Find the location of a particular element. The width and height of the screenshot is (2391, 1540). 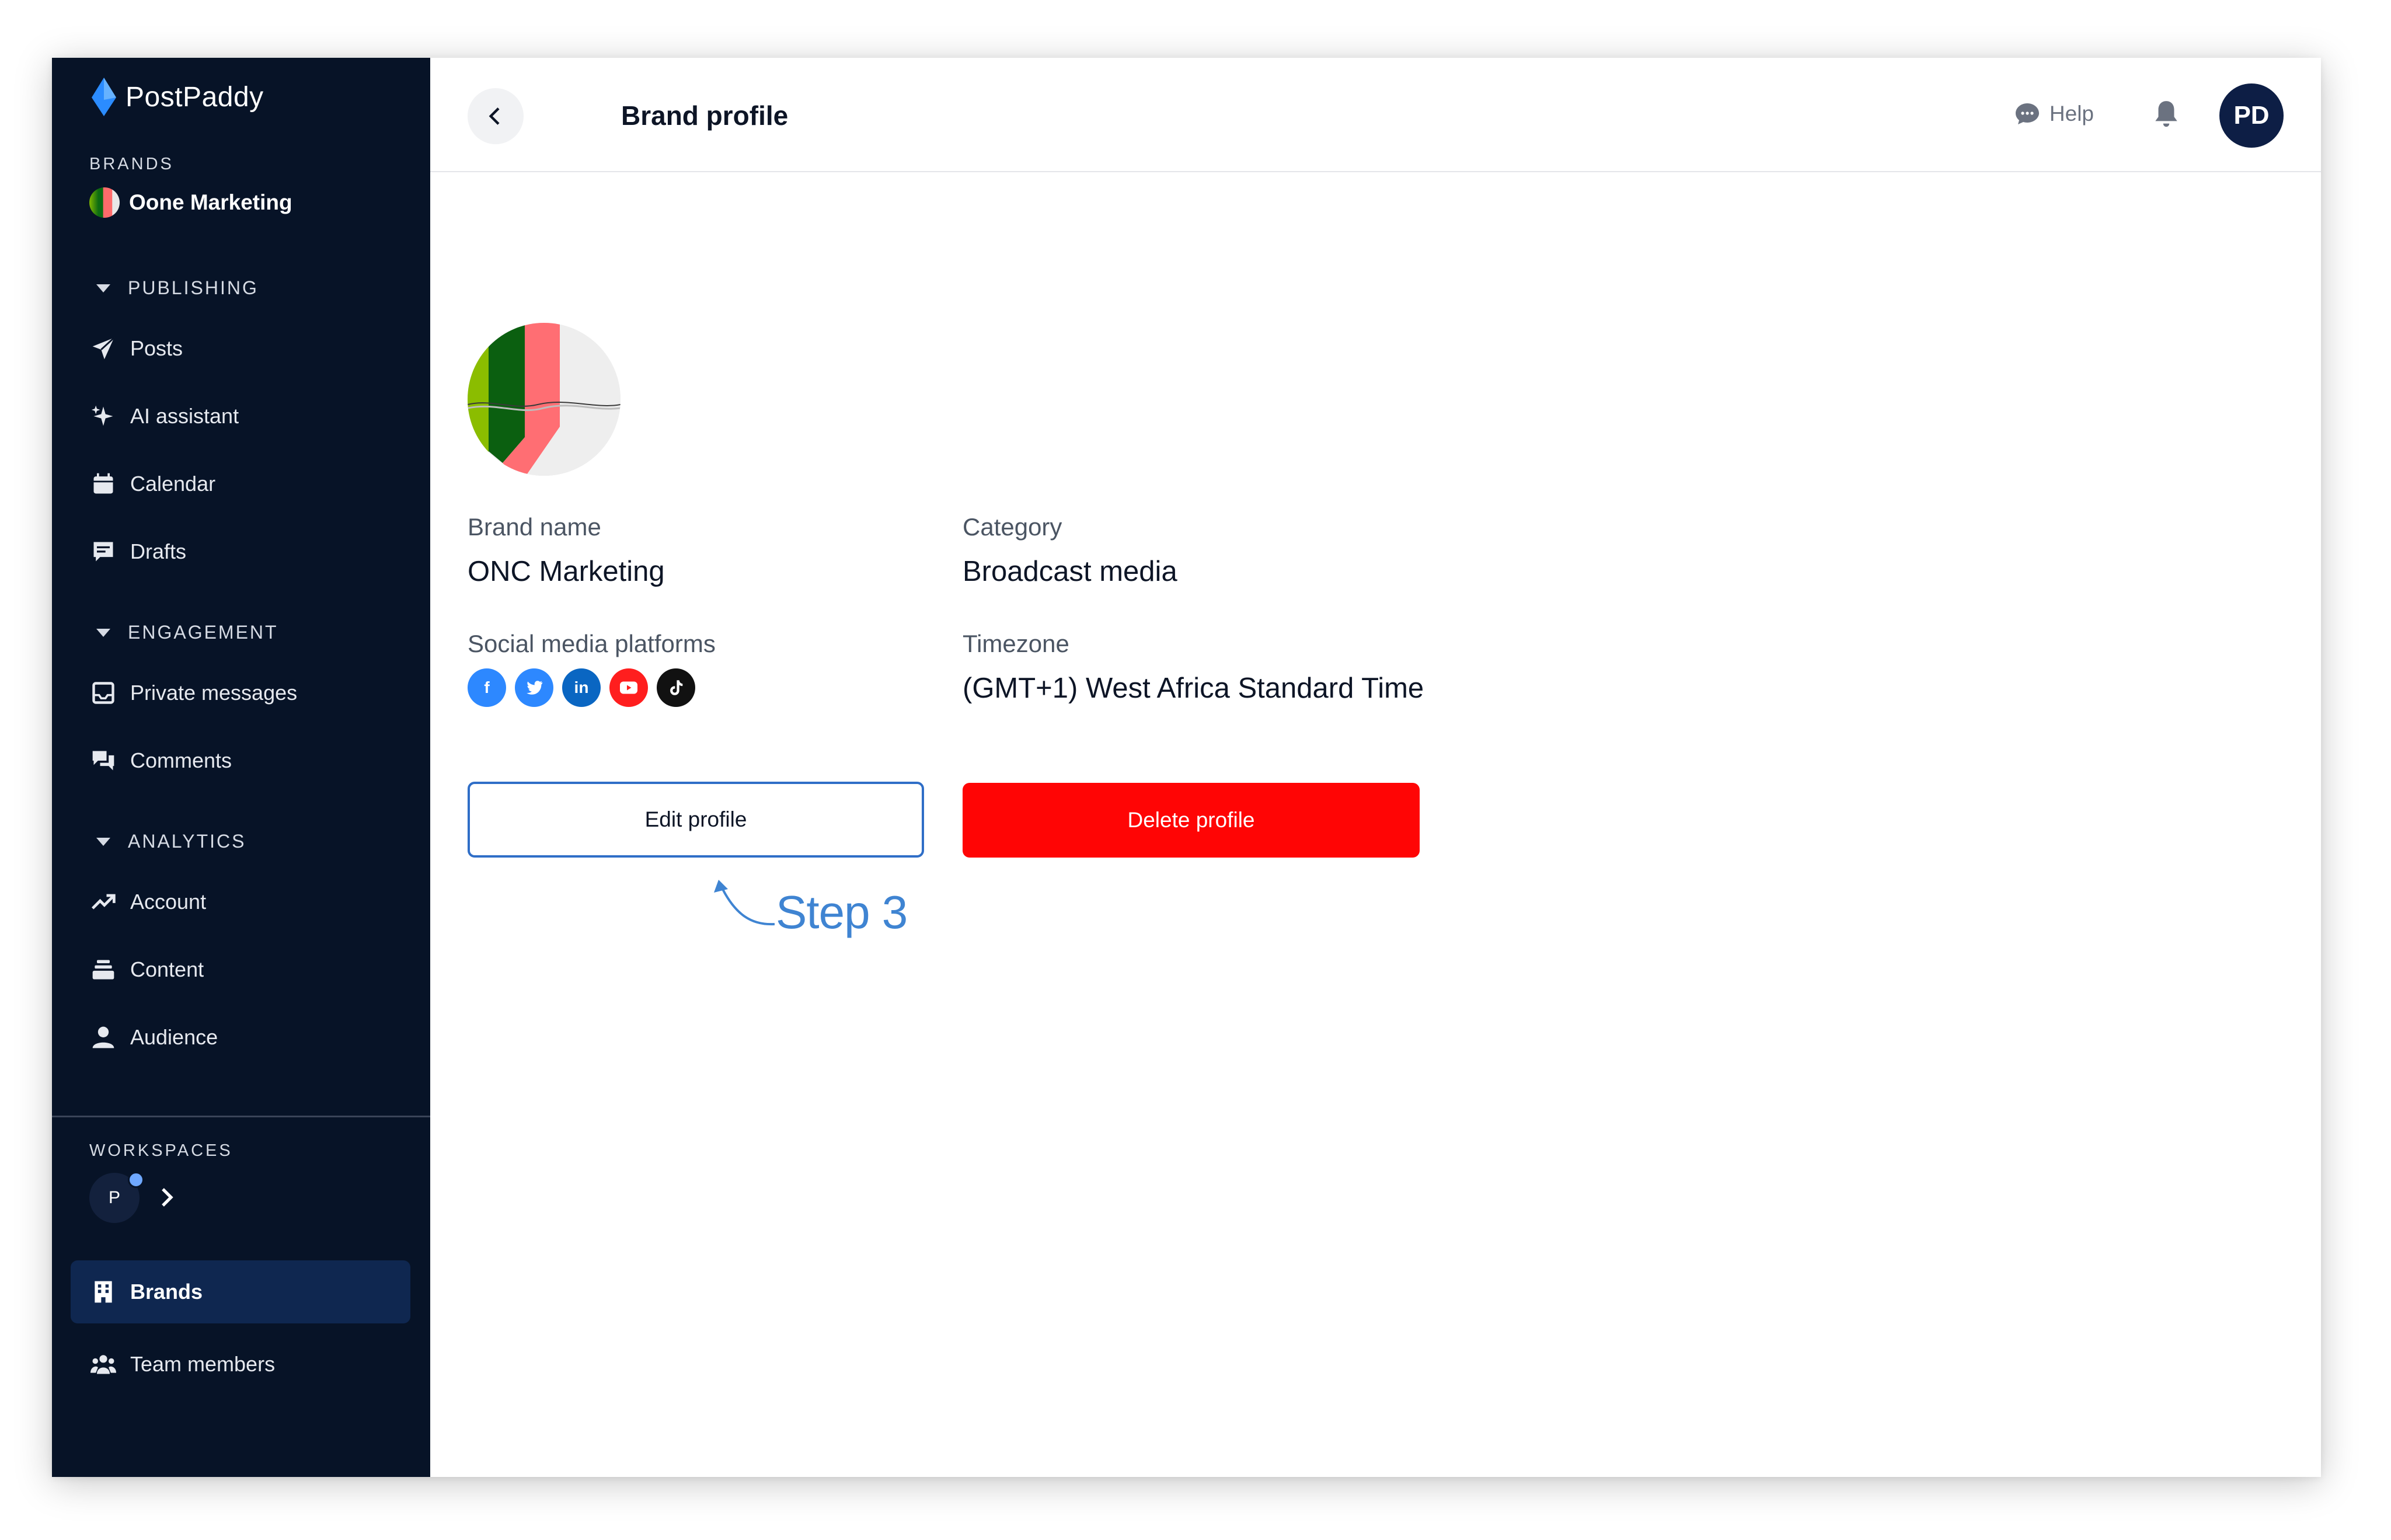

nav-label: Brands is located at coordinates (166, 1292).